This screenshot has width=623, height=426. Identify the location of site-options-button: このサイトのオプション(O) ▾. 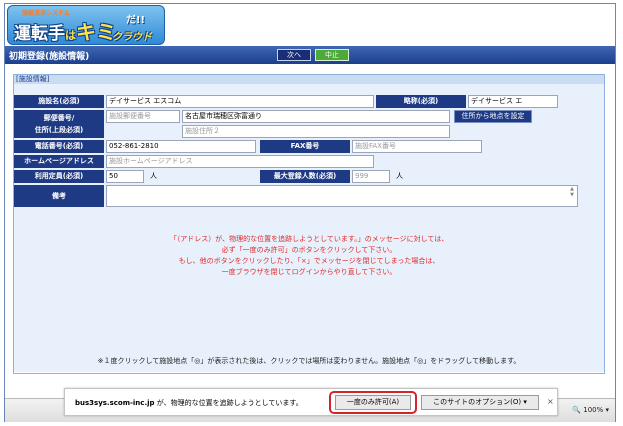
(480, 402).